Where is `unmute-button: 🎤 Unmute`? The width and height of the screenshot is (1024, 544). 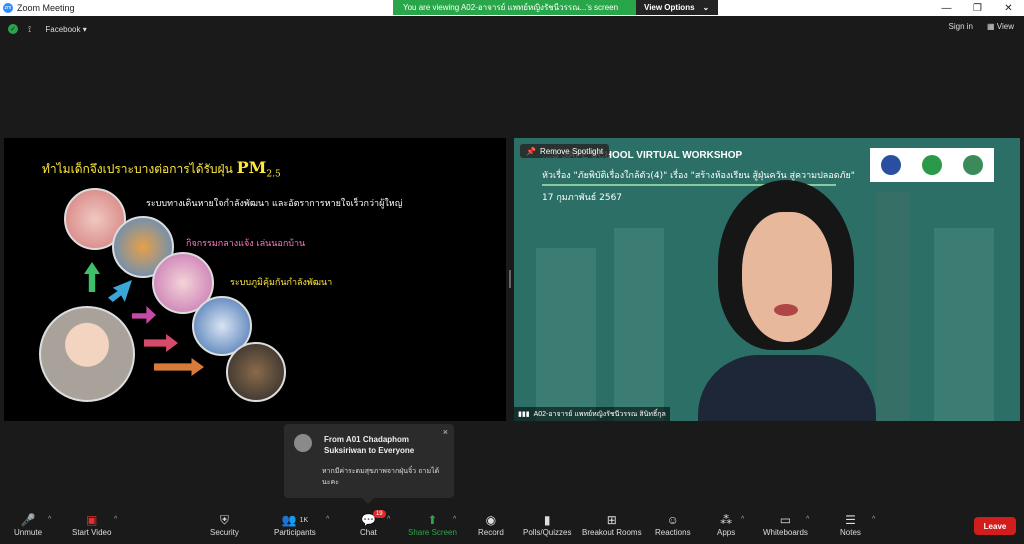 unmute-button: 🎤 Unmute is located at coordinates (28, 524).